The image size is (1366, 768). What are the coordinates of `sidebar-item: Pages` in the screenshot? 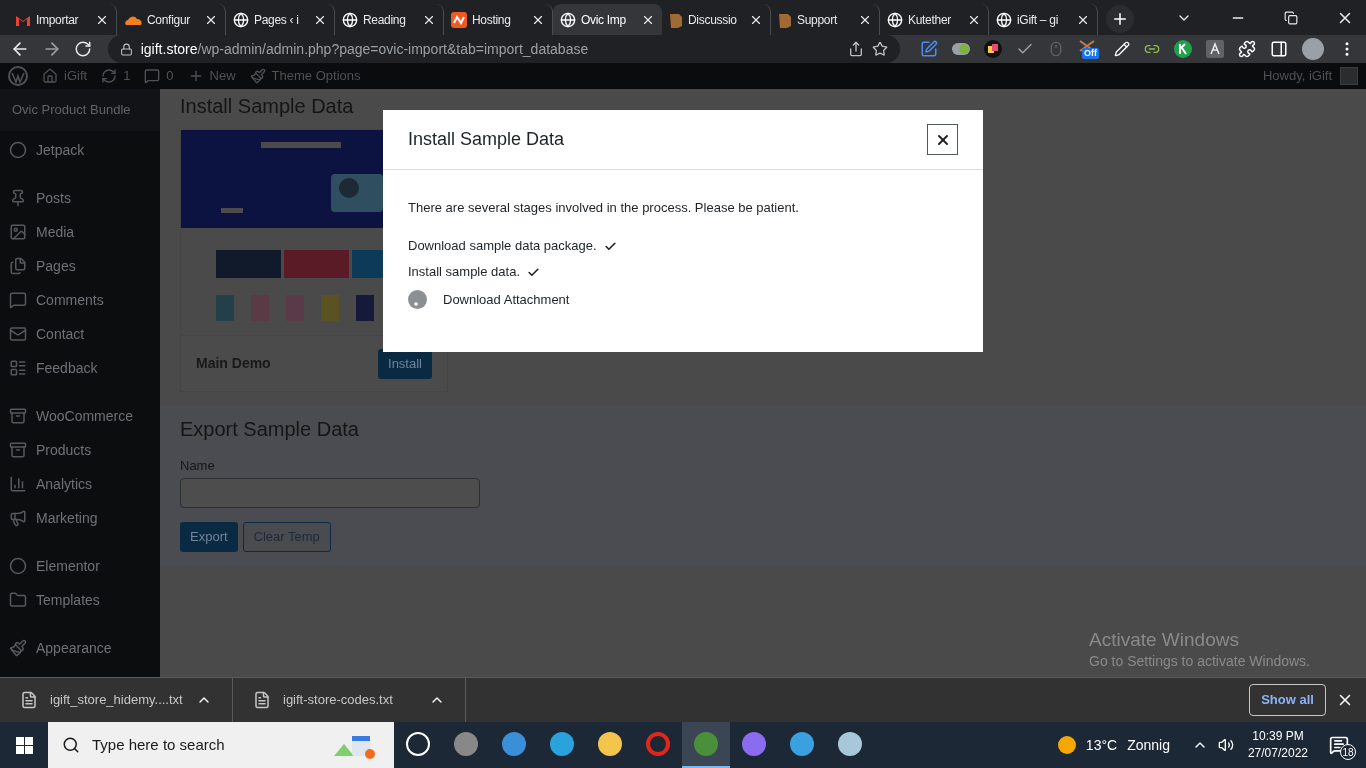 It's located at (80, 266).